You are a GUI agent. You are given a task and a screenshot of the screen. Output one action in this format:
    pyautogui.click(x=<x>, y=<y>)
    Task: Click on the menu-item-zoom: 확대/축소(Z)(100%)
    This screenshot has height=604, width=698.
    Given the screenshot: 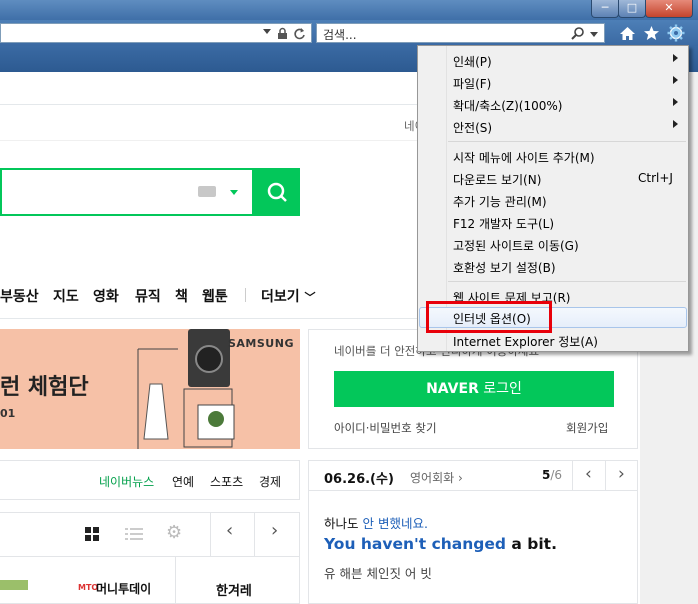 What is the action you would take?
    pyautogui.click(x=553, y=104)
    